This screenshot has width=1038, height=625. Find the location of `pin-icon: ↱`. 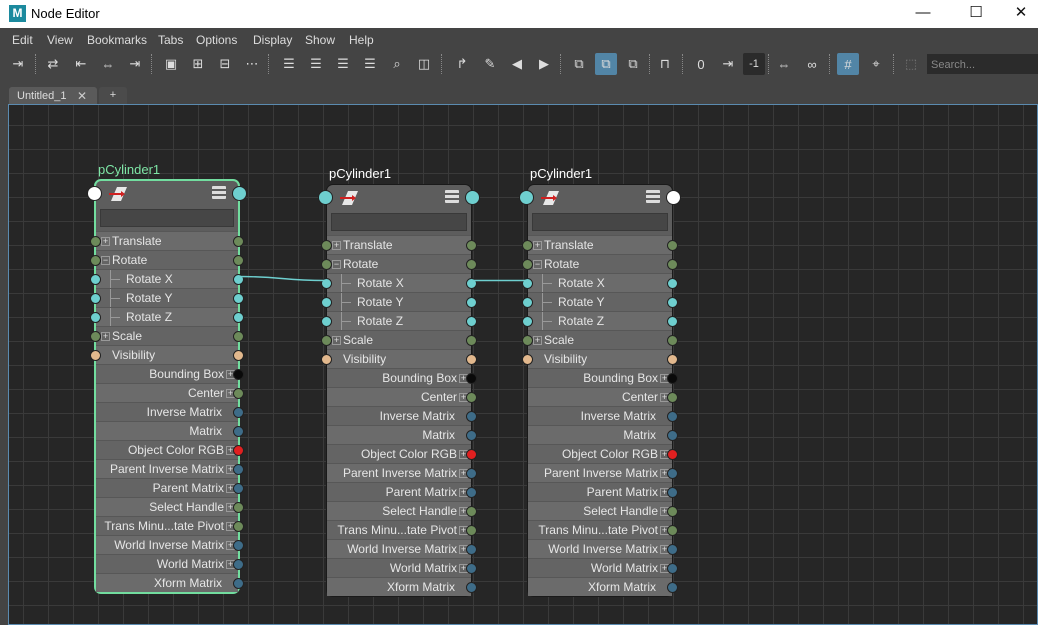

pin-icon: ↱ is located at coordinates (462, 64).